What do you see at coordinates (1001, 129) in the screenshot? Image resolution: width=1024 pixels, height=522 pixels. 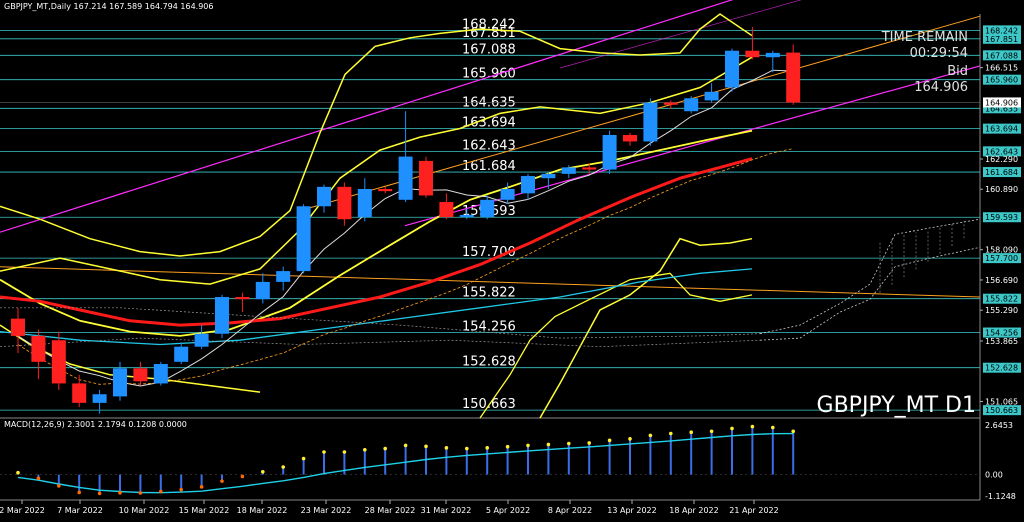 I see `level-axis-label: 163.694` at bounding box center [1001, 129].